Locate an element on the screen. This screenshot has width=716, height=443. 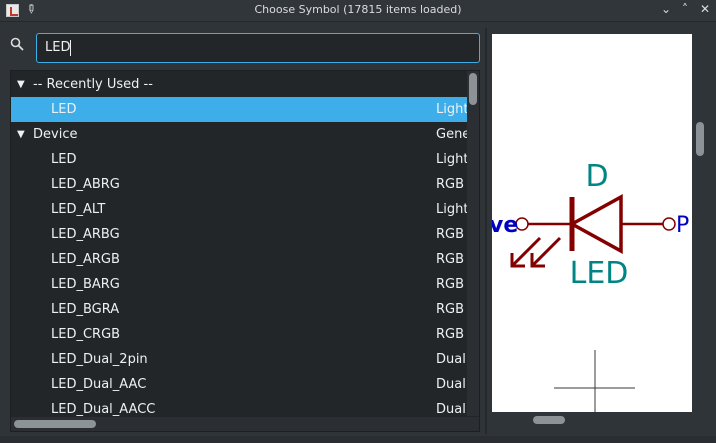
search-icon is located at coordinates (17, 44).